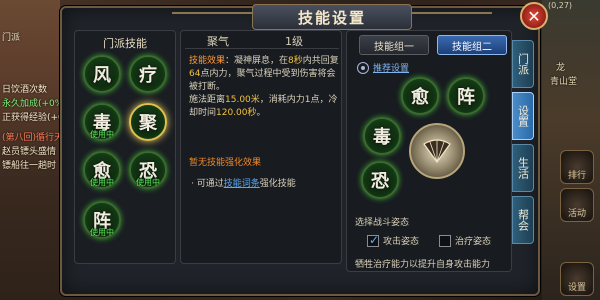 This screenshot has height=300, width=600. What do you see at coordinates (382, 223) in the screenshot?
I see `stance-title: 选择战斗姿态` at bounding box center [382, 223].